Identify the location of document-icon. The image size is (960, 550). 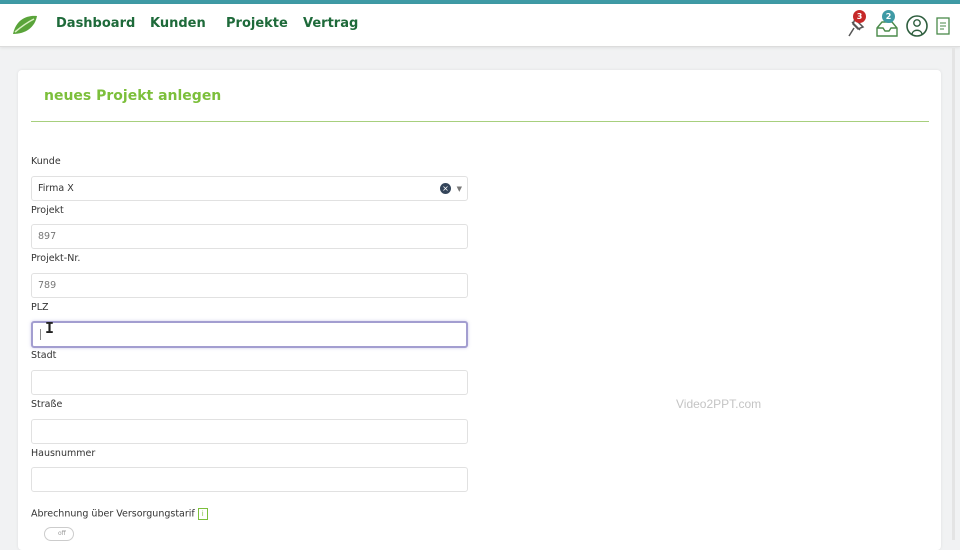
(947, 26).